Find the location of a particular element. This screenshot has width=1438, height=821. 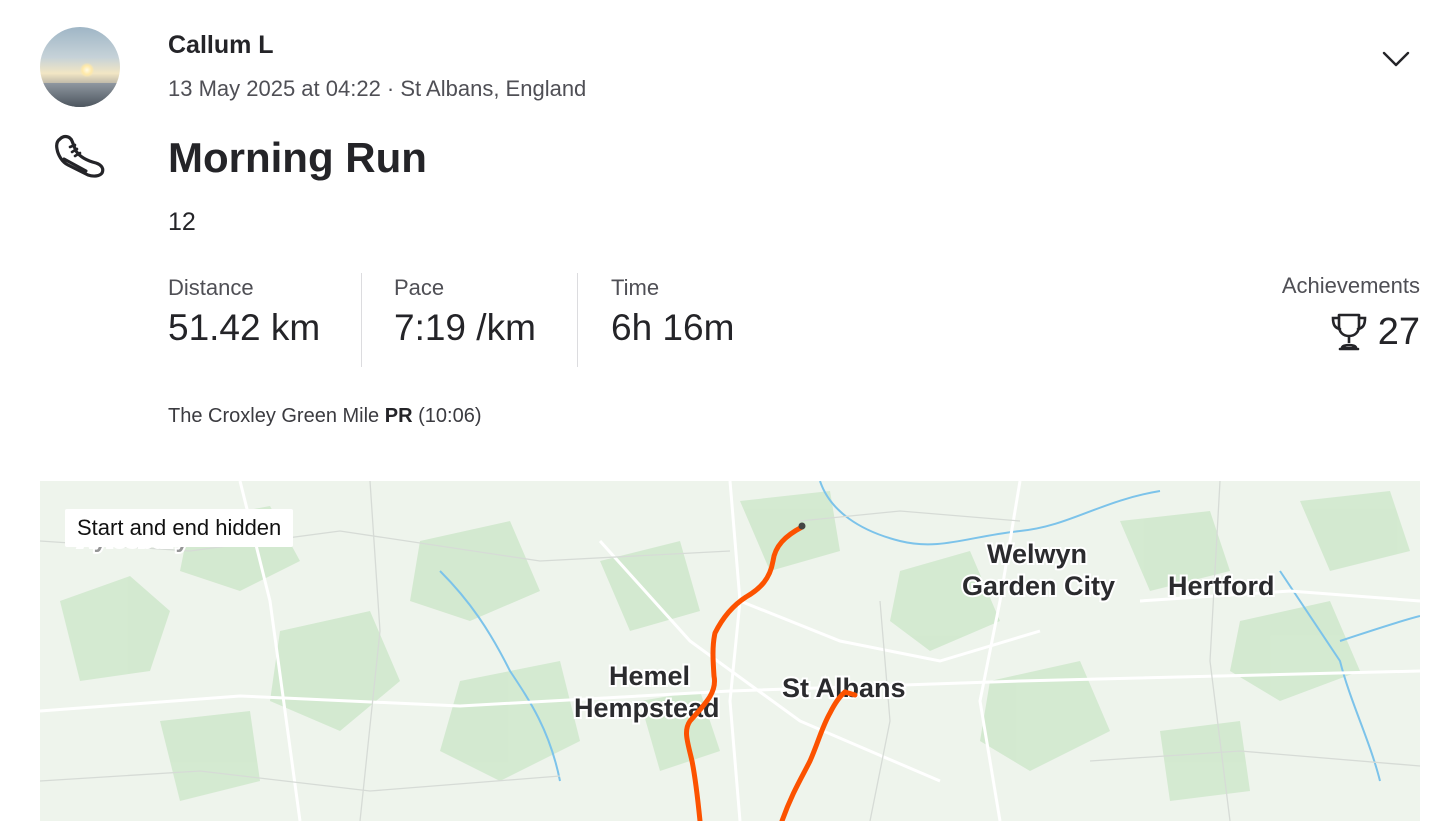

achievements-count: 27 is located at coordinates (1398, 331).